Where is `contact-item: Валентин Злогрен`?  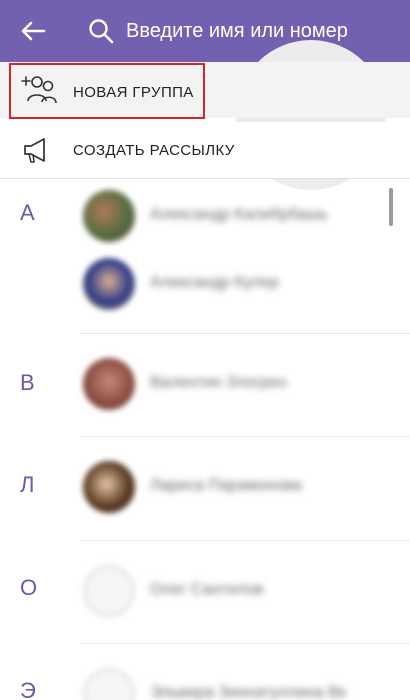 contact-item: Валентин Злогрен is located at coordinates (230, 384).